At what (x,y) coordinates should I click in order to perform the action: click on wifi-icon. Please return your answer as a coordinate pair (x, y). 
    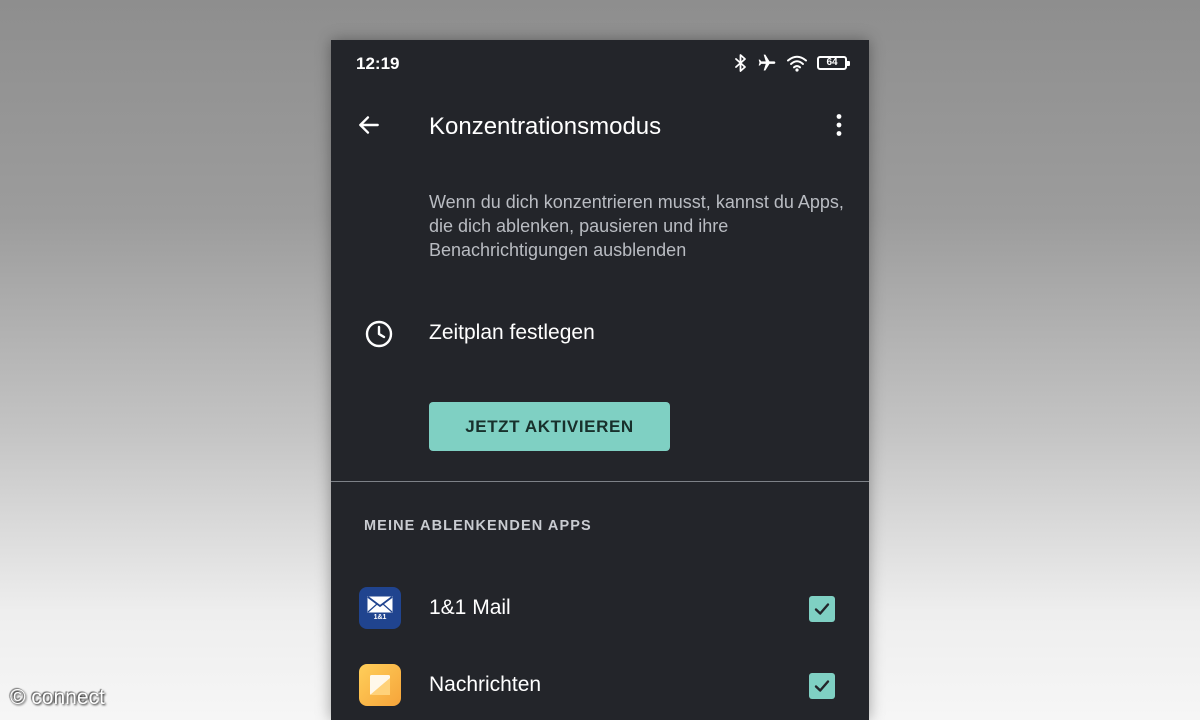
    Looking at the image, I should click on (797, 63).